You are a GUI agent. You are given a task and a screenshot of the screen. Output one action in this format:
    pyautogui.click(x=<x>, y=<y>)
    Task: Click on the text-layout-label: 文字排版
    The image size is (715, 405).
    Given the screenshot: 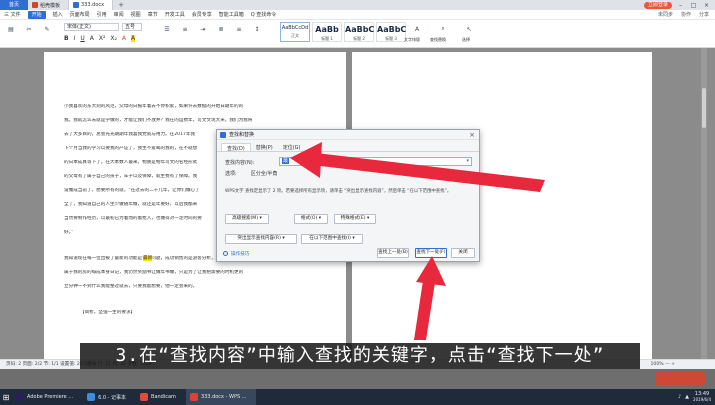 What is the action you would take?
    pyautogui.click(x=412, y=39)
    